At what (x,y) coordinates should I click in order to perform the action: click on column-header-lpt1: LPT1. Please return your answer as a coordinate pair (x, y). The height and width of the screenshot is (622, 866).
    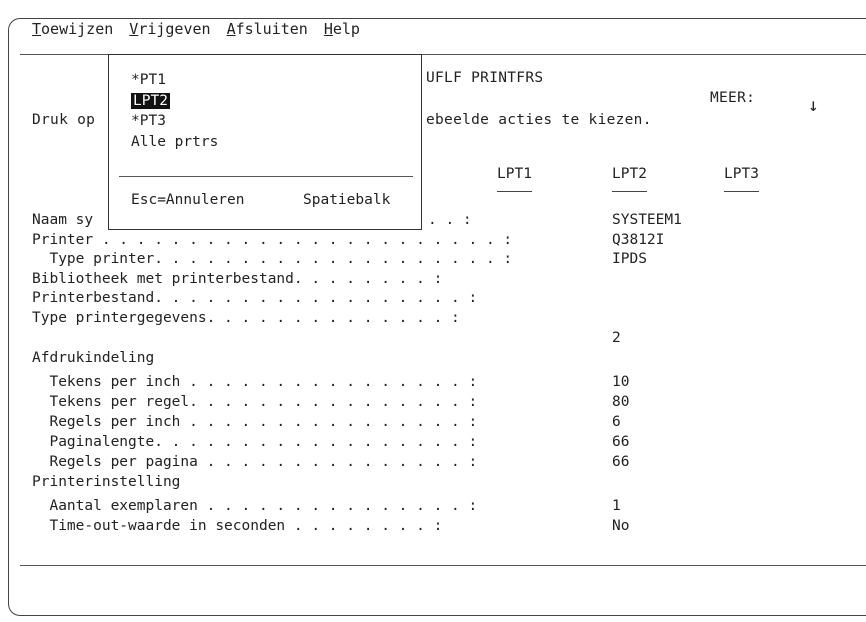
    Looking at the image, I should click on (514, 179).